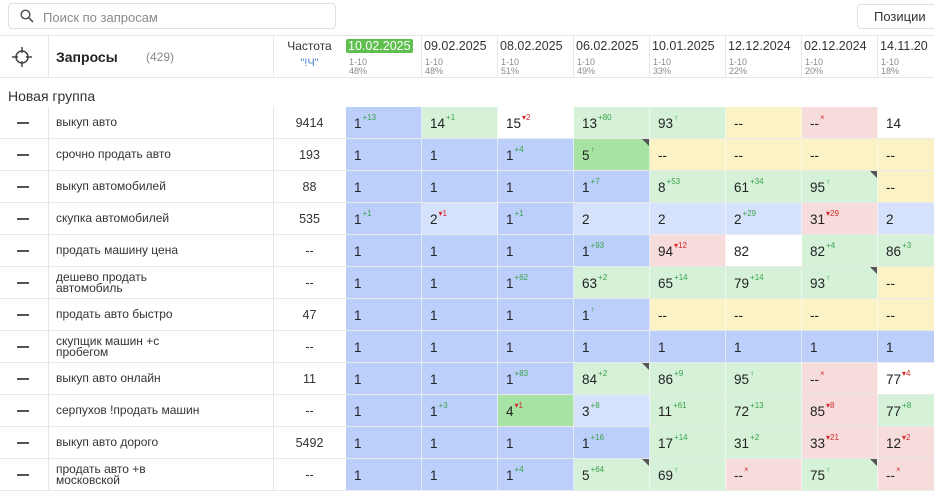  What do you see at coordinates (183, 17) in the screenshot?
I see `search-input` at bounding box center [183, 17].